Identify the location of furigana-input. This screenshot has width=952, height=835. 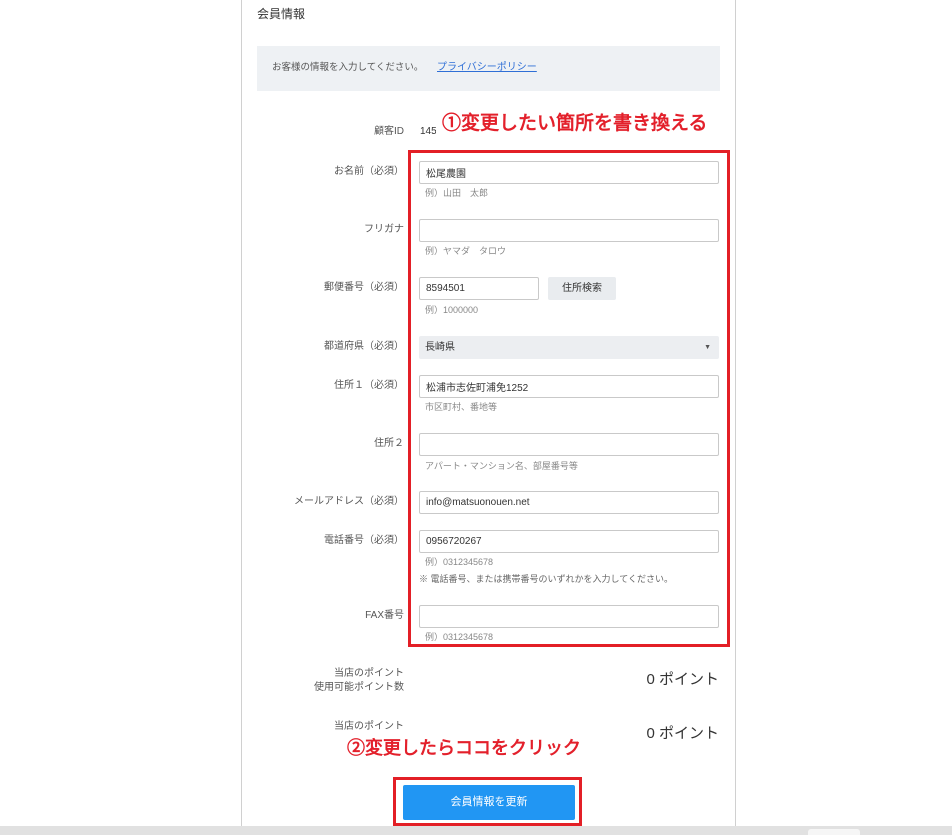
(569, 230).